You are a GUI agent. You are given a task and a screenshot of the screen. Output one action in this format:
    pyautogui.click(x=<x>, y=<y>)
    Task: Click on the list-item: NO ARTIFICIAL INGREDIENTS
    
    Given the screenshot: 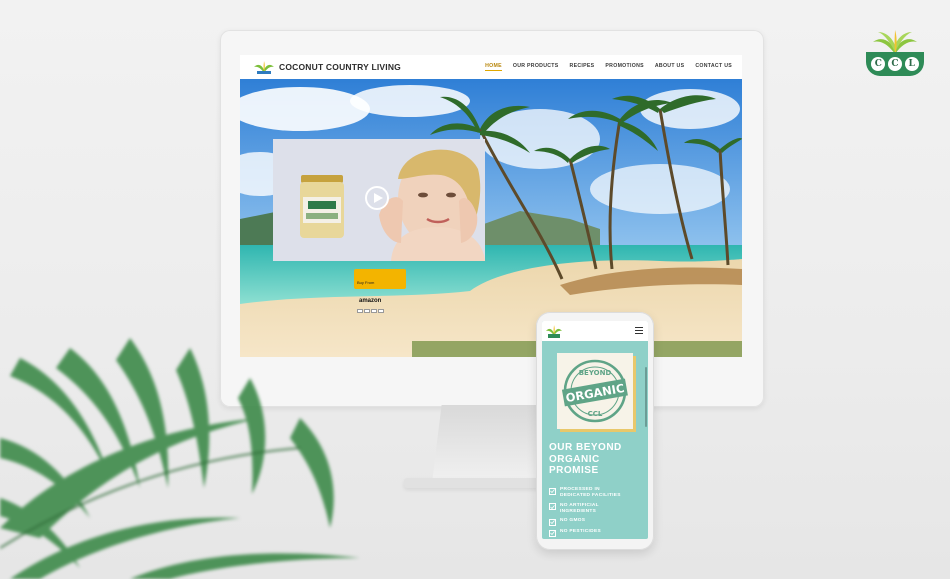 What is the action you would take?
    pyautogui.click(x=597, y=509)
    